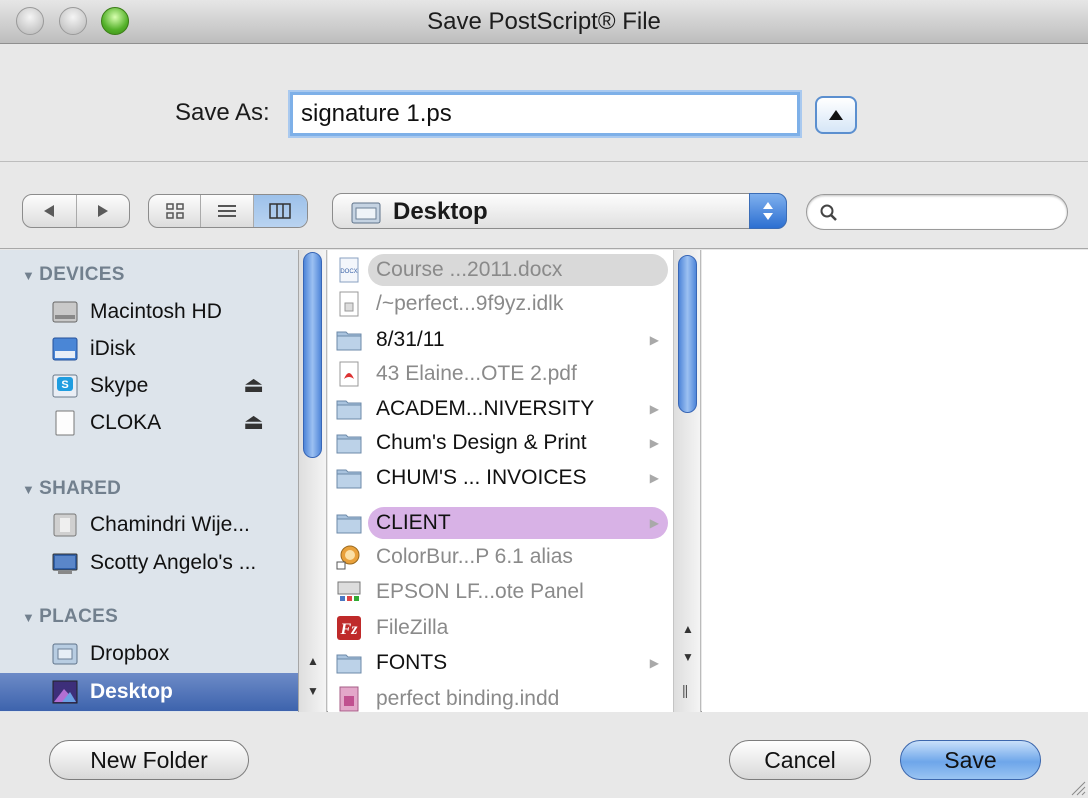 This screenshot has height=798, width=1088. Describe the element at coordinates (65, 423) in the screenshot. I see `external-disk-icon` at that location.